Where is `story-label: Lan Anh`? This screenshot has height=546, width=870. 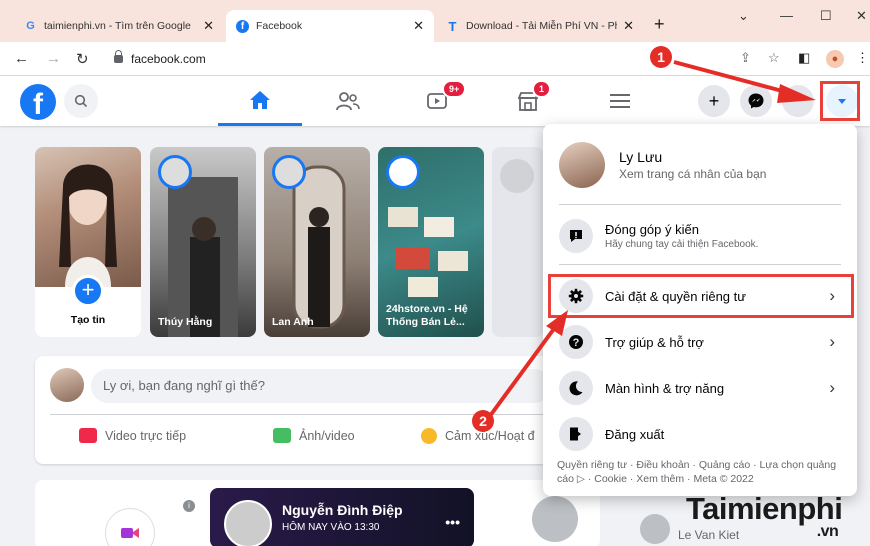 story-label: Lan Anh is located at coordinates (293, 322).